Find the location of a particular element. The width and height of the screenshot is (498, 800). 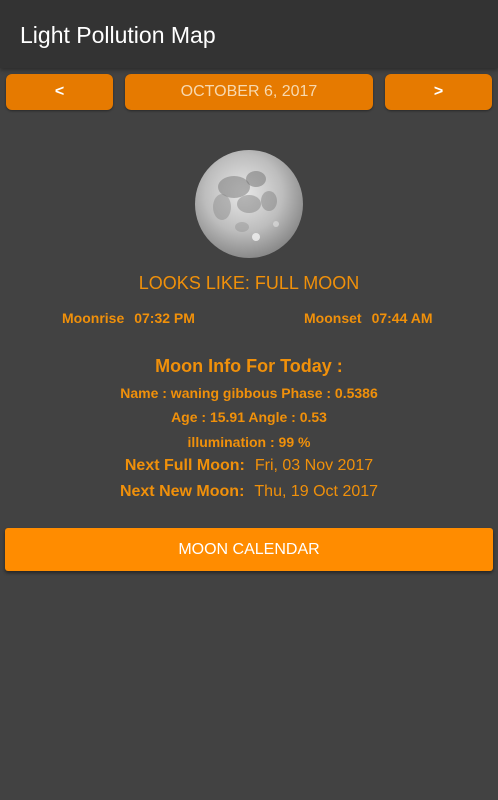

moon-age-angle: Age : 15.91 Angle : 0.53 is located at coordinates (249, 417).